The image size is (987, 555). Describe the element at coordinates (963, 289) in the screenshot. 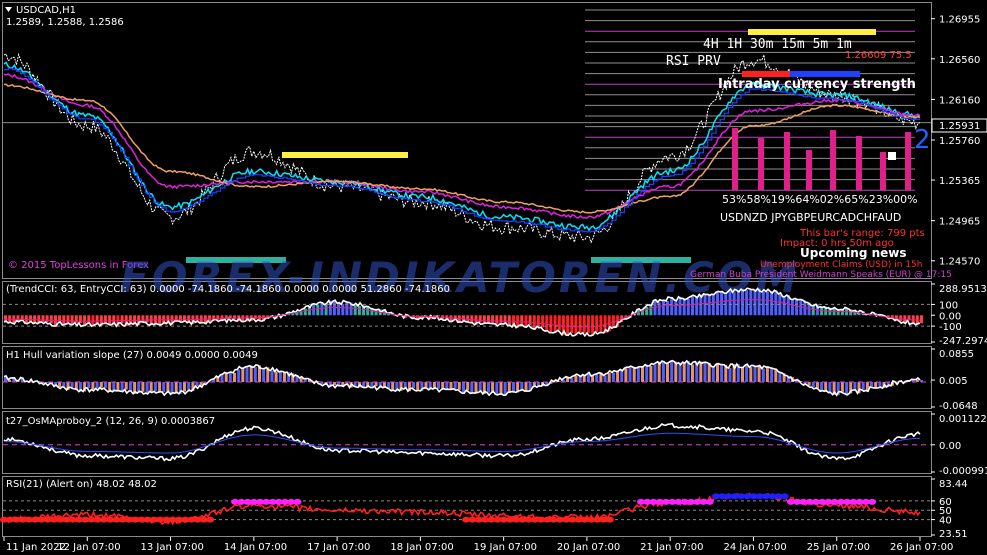

I see `scale-label: 288.9513` at that location.